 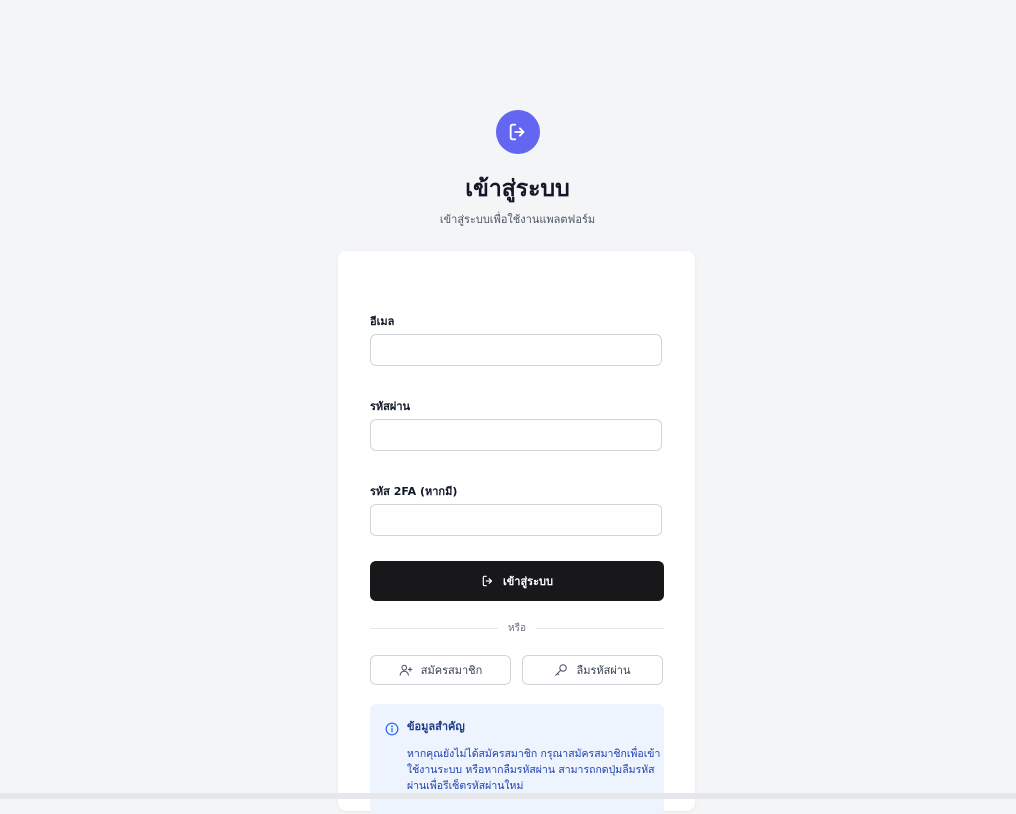 What do you see at coordinates (390, 406) in the screenshot?
I see `password-label: รหัสผ่าน` at bounding box center [390, 406].